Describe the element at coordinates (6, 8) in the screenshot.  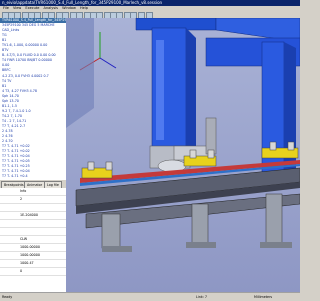
I see `menu-file: File` at that location.